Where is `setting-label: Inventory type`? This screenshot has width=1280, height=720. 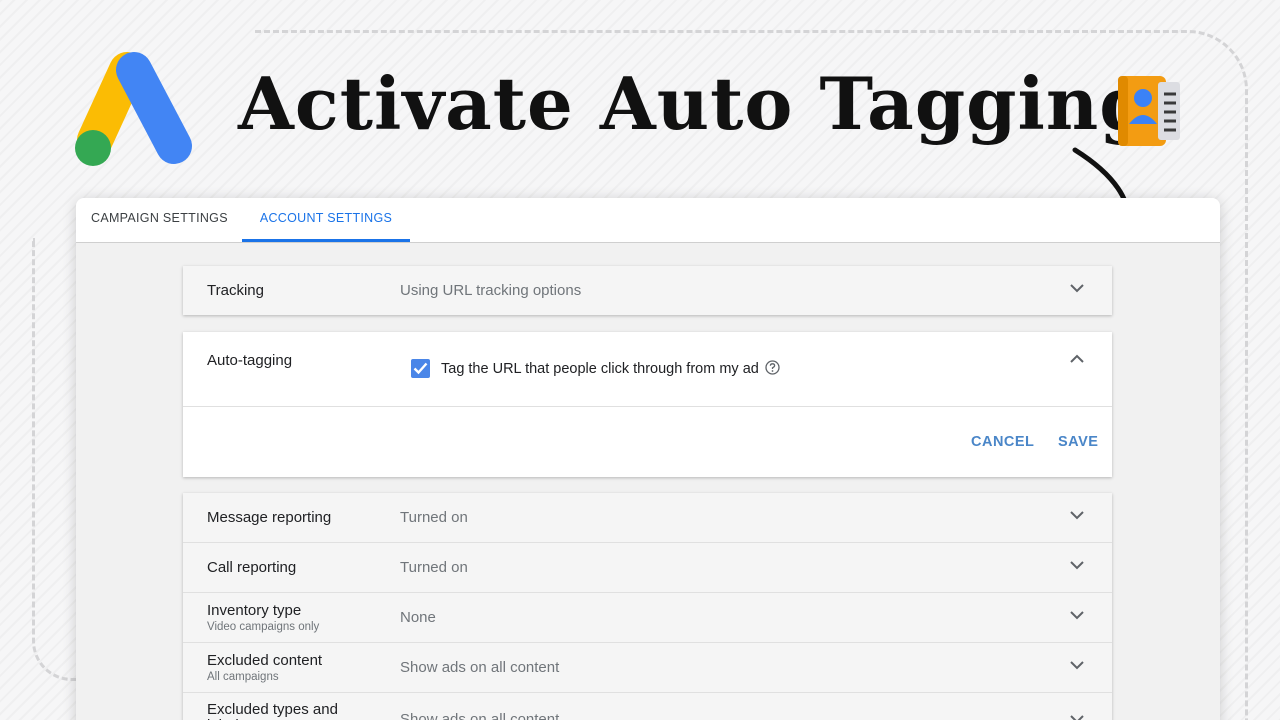 setting-label: Inventory type is located at coordinates (254, 610).